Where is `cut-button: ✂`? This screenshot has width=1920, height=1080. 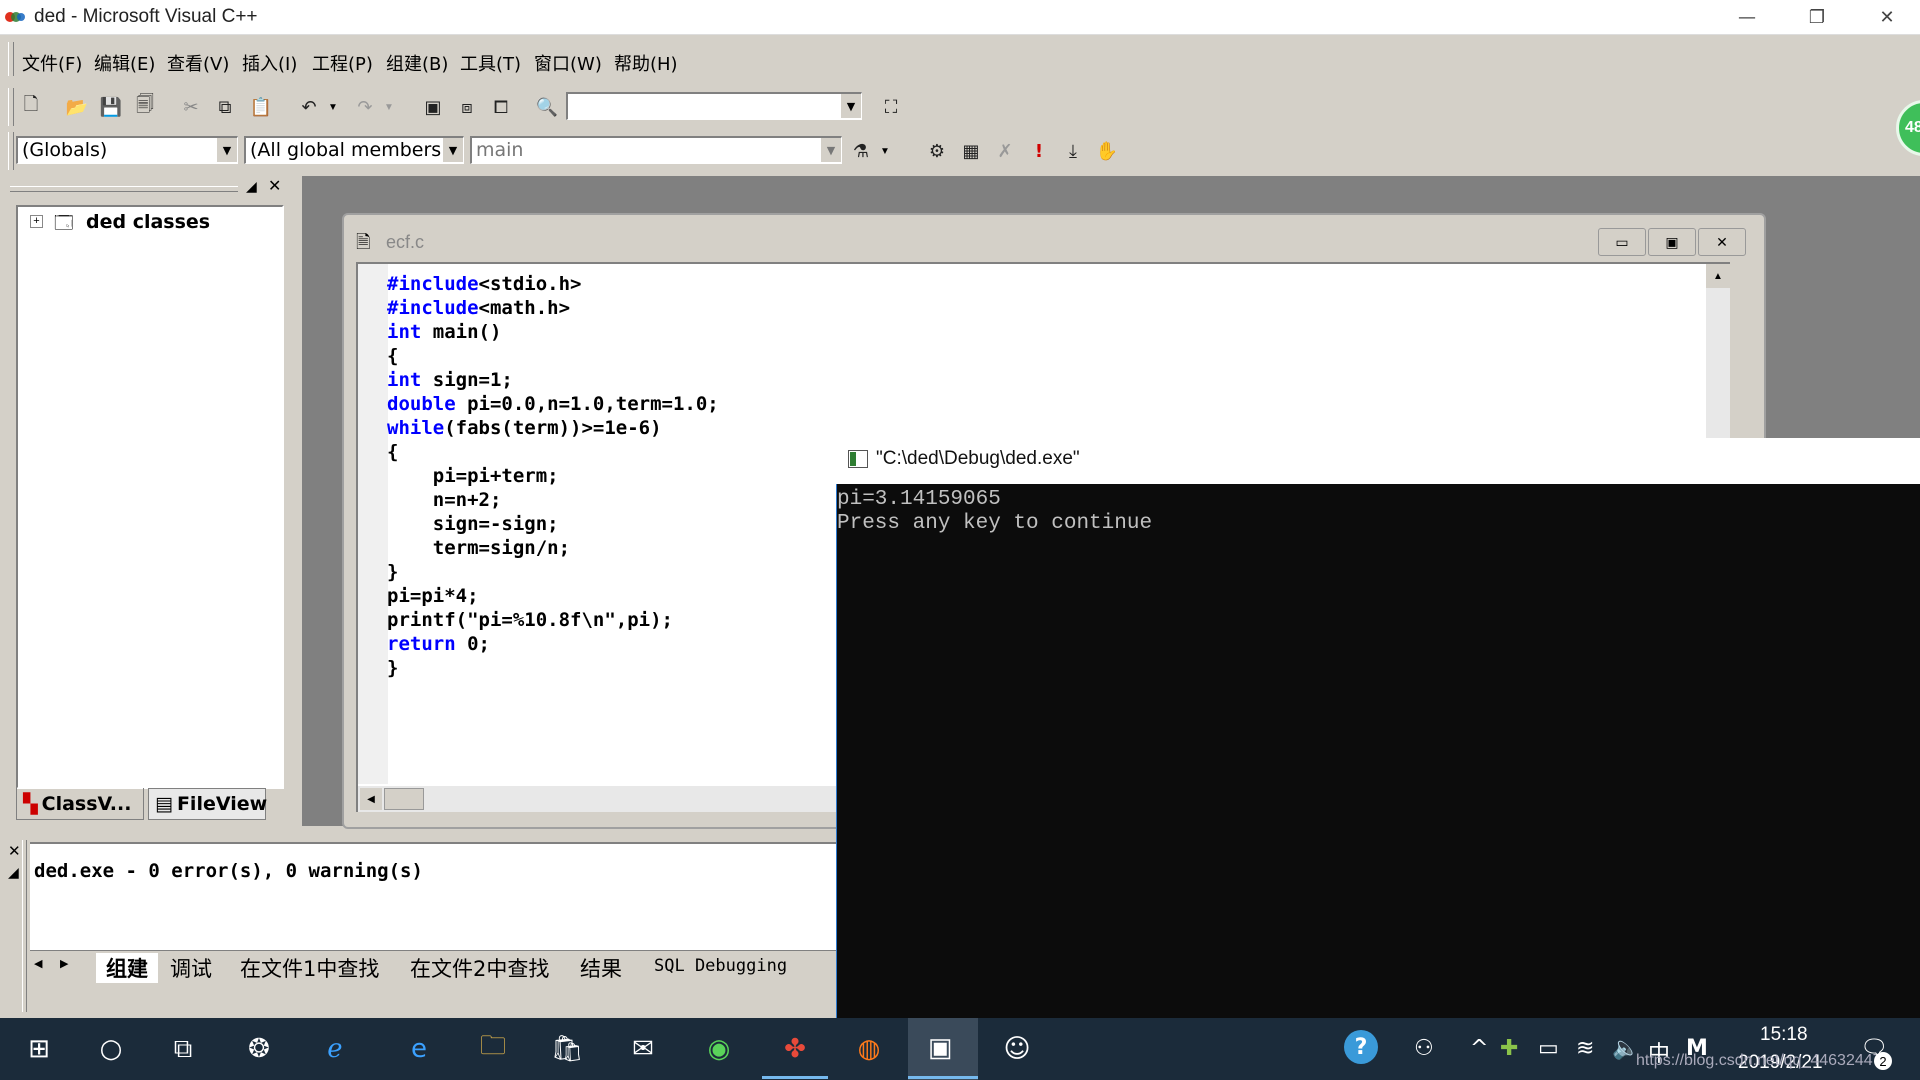
cut-button: ✂ is located at coordinates (191, 107).